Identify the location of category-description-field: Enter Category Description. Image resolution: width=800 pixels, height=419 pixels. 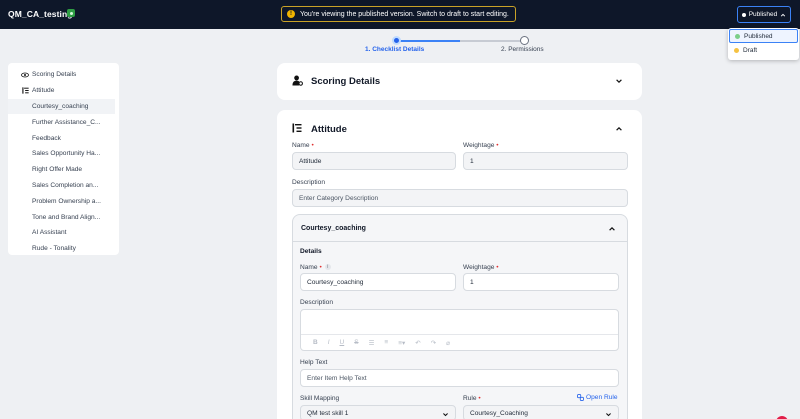
(460, 198).